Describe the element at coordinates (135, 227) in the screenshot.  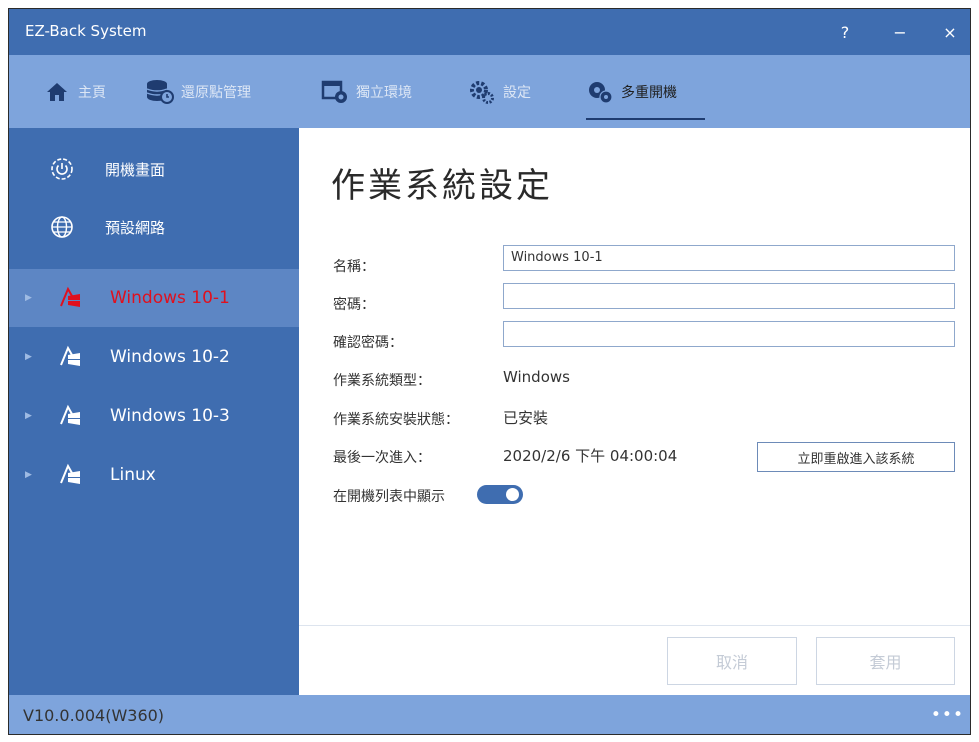
I see `sidebar-item-label: 預設網路` at that location.